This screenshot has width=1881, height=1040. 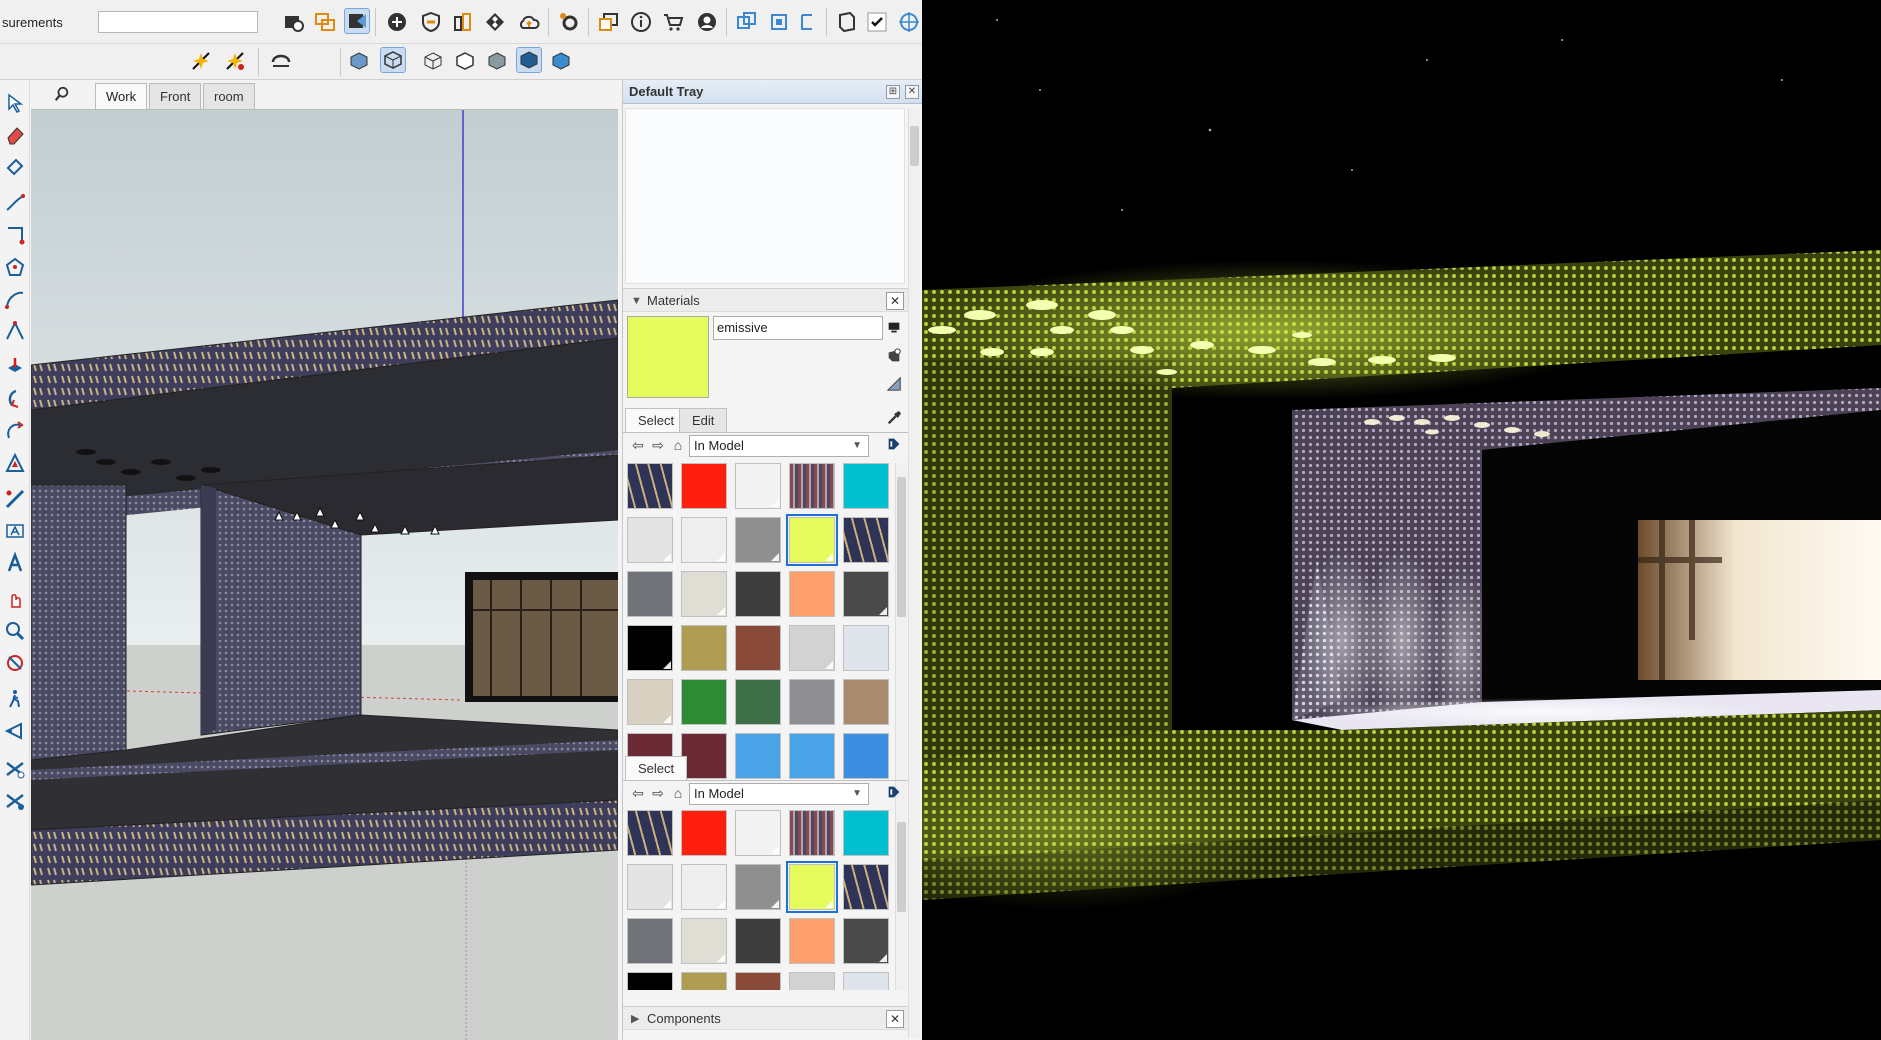 I want to click on default-material-icon, so click(x=894, y=385).